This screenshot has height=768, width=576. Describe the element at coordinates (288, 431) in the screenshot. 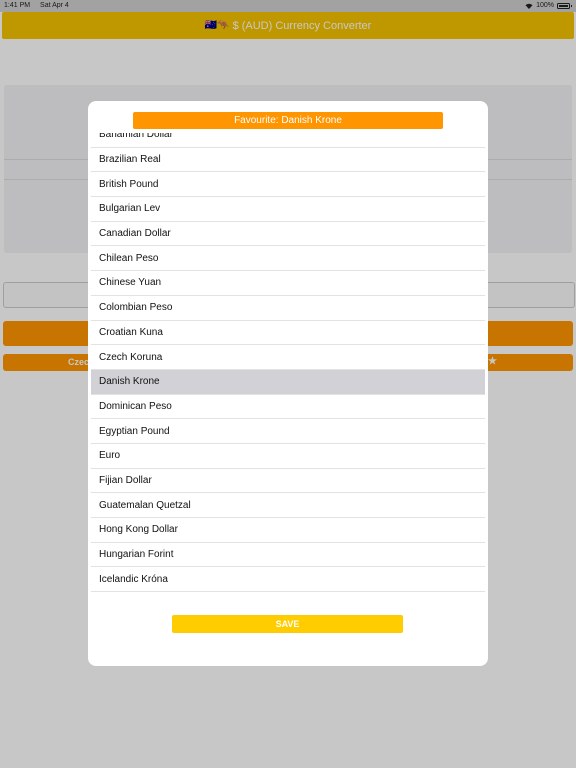

I see `list-item: Egyptian Pound` at that location.